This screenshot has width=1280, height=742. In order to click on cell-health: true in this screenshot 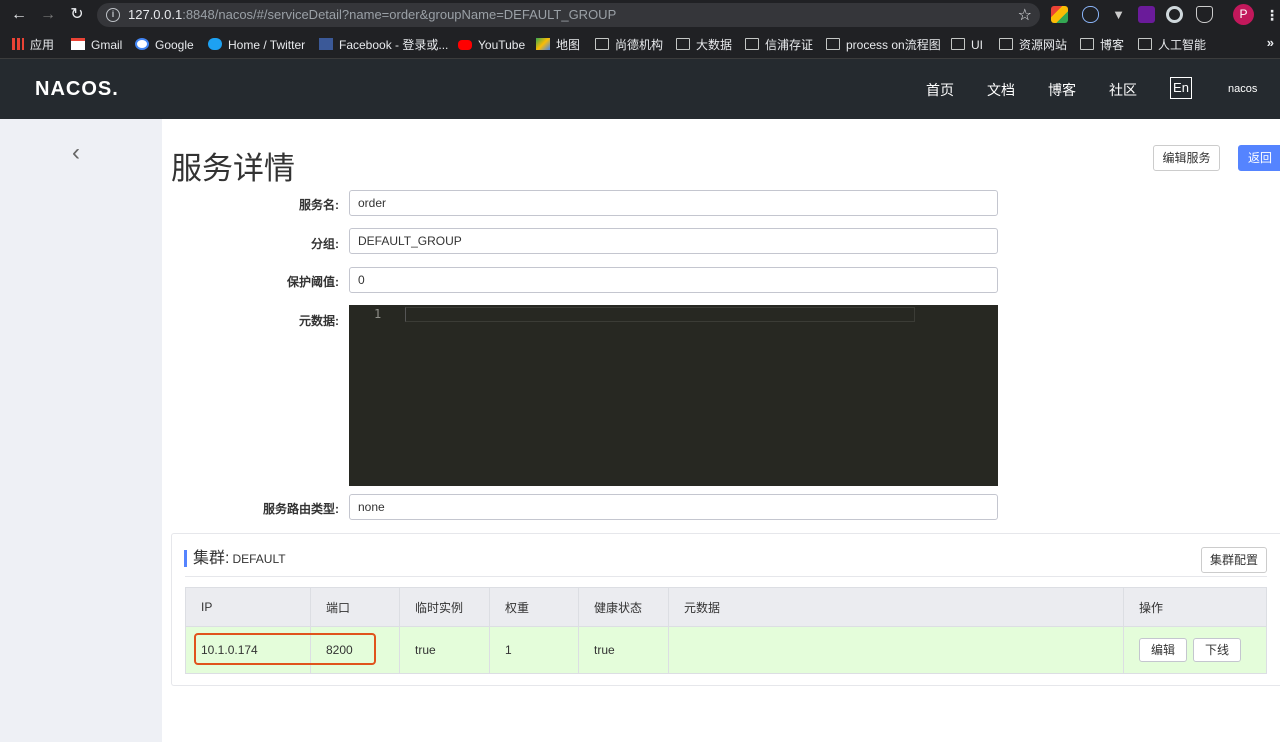, I will do `click(623, 650)`.